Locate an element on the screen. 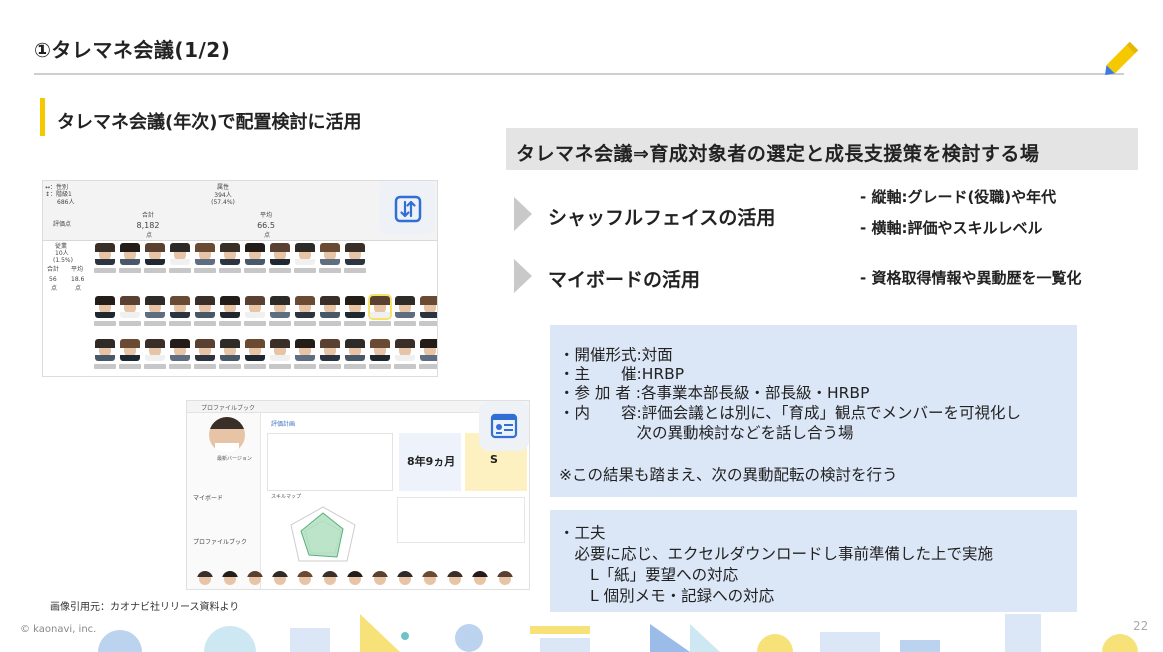 The width and height of the screenshot is (1163, 652). section-title: タレマネ会議(年次)で配置検討に活用 is located at coordinates (209, 122).